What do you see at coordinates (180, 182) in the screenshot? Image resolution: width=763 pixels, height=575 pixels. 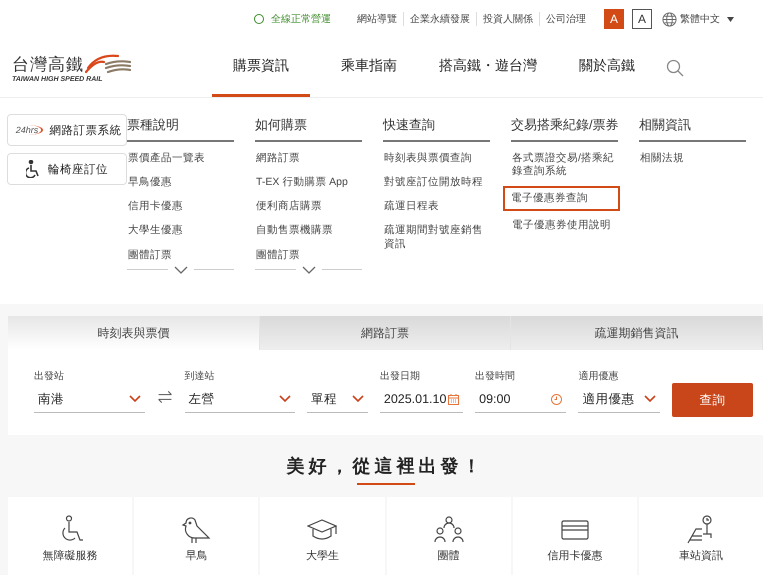 I see `menu-link: 早鳥優惠` at bounding box center [180, 182].